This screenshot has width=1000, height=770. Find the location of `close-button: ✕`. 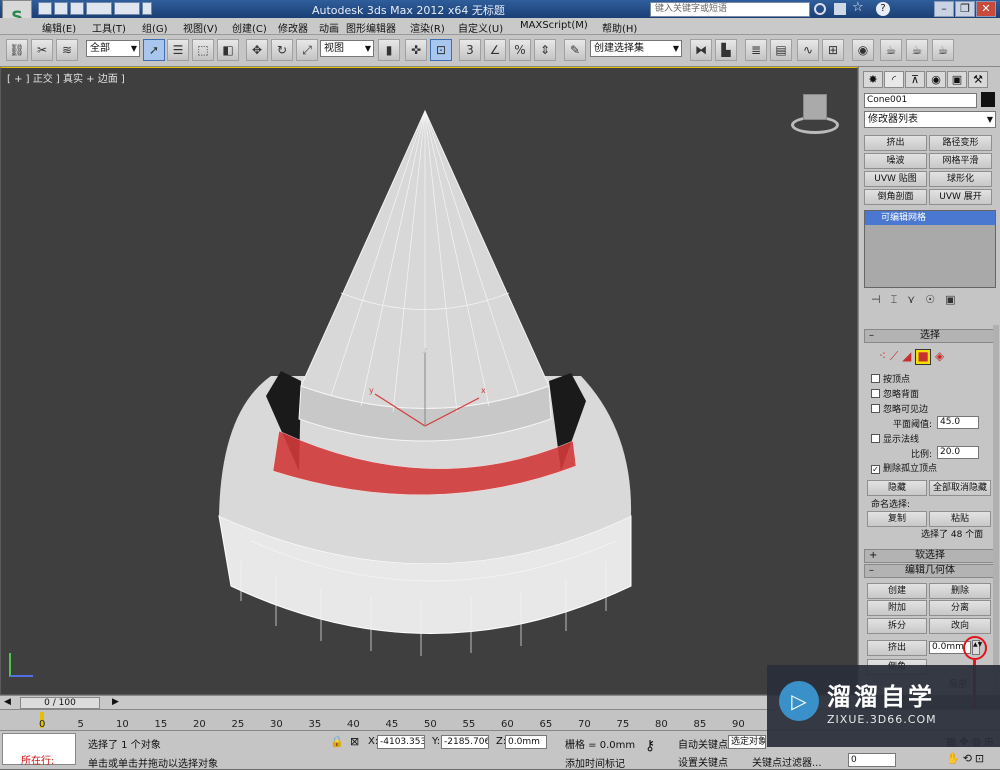

close-button: ✕ is located at coordinates (986, 9).